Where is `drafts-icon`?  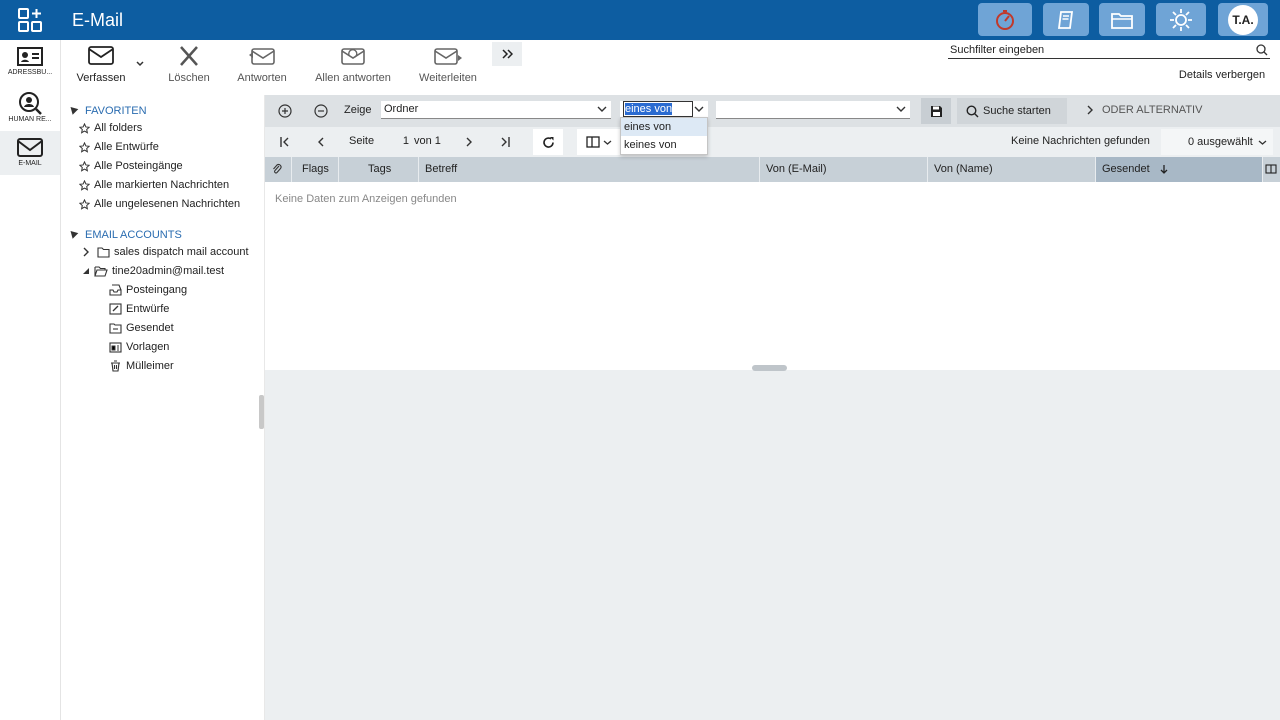
drafts-icon is located at coordinates (115, 309).